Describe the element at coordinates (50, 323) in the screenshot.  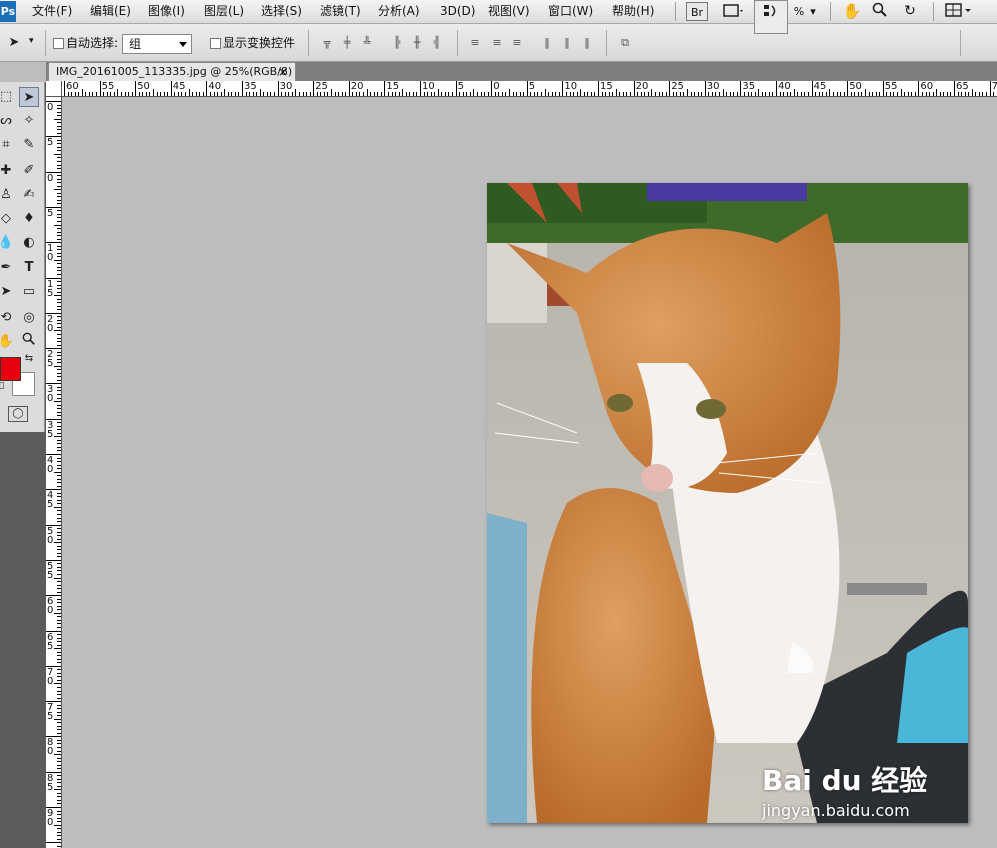
I see `ruler-label: 20` at that location.